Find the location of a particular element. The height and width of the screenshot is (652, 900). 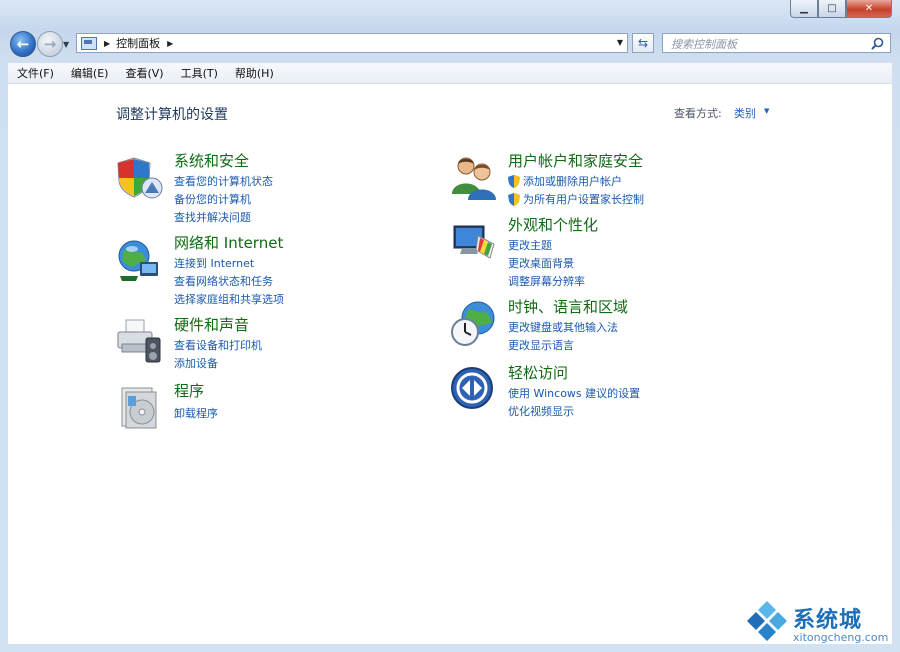

link-add-device: 添加设备 is located at coordinates (196, 363).